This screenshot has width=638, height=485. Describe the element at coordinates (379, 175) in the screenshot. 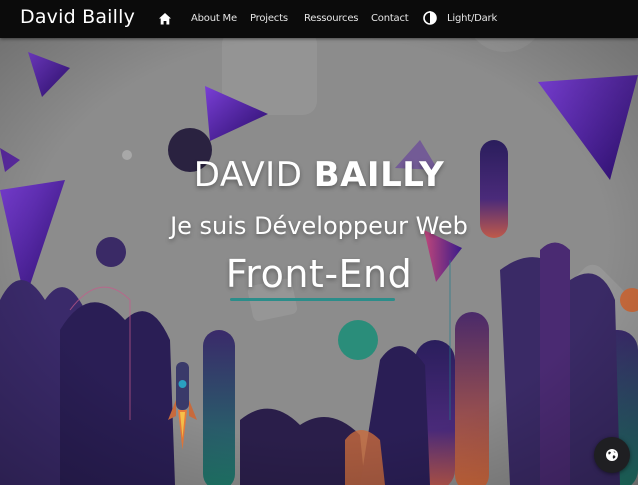

I see `hero-name-last: BAILLY` at that location.